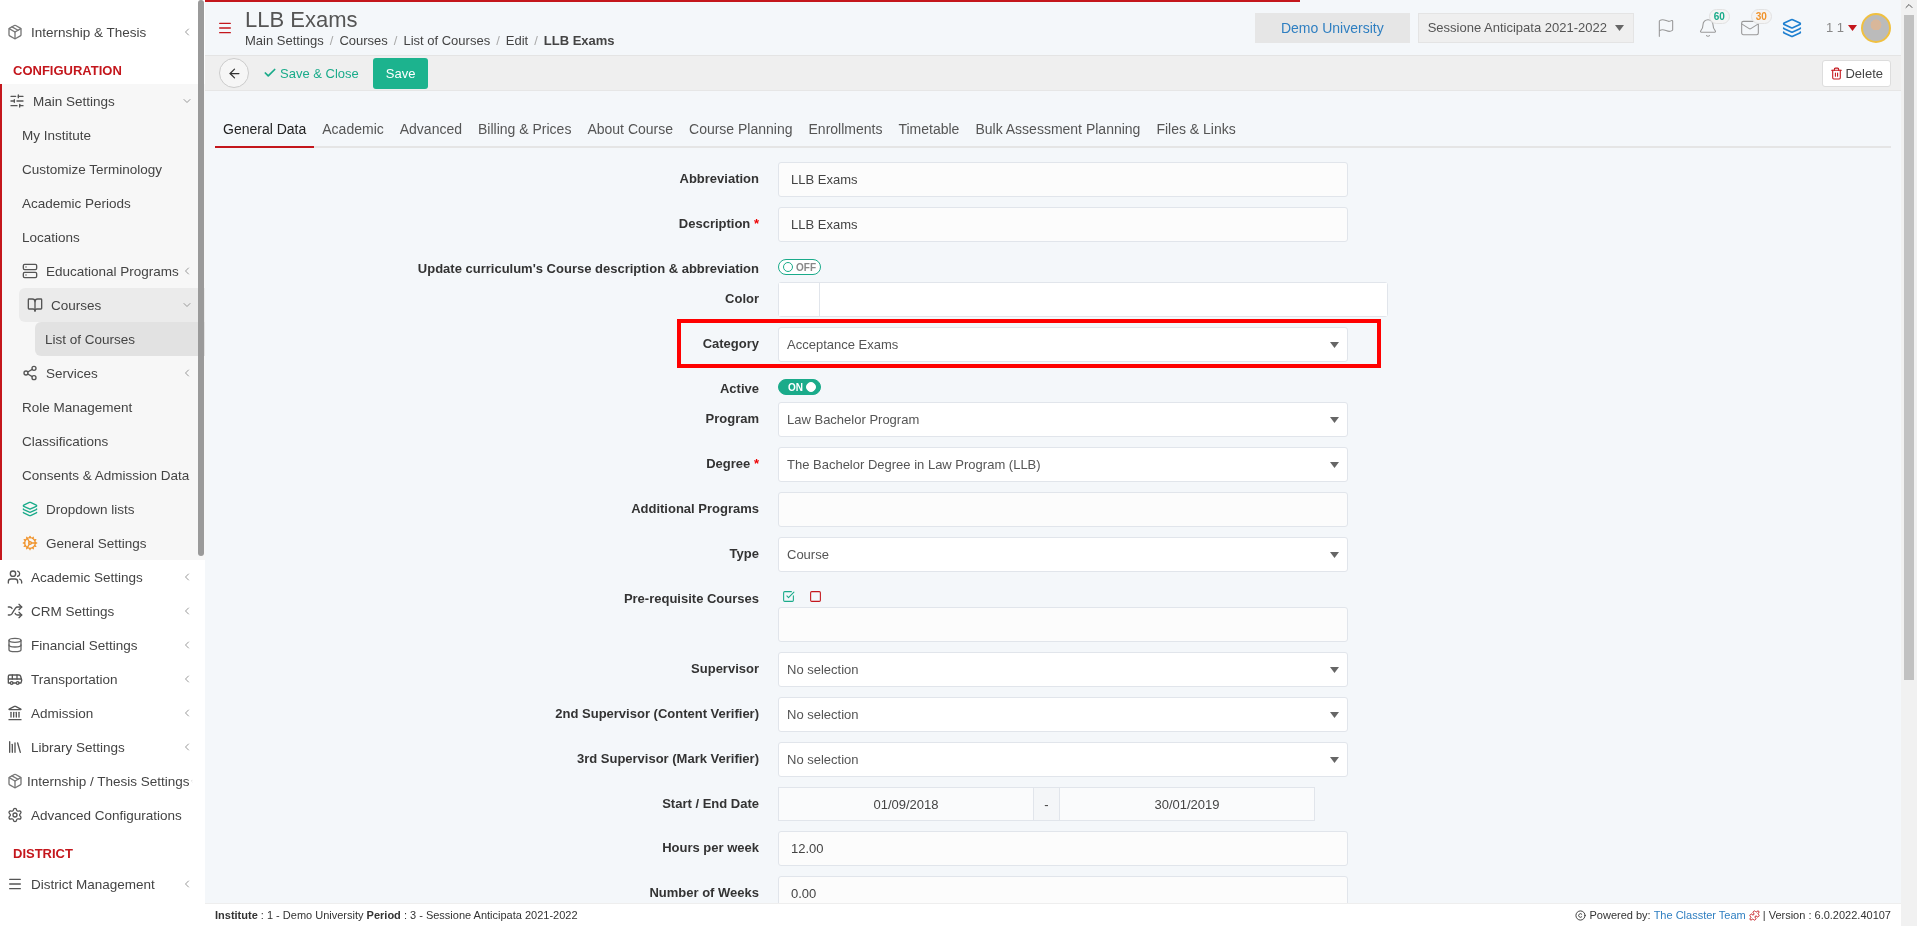 The width and height of the screenshot is (1917, 926). Describe the element at coordinates (431, 130) in the screenshot. I see `tab: Advanced` at that location.